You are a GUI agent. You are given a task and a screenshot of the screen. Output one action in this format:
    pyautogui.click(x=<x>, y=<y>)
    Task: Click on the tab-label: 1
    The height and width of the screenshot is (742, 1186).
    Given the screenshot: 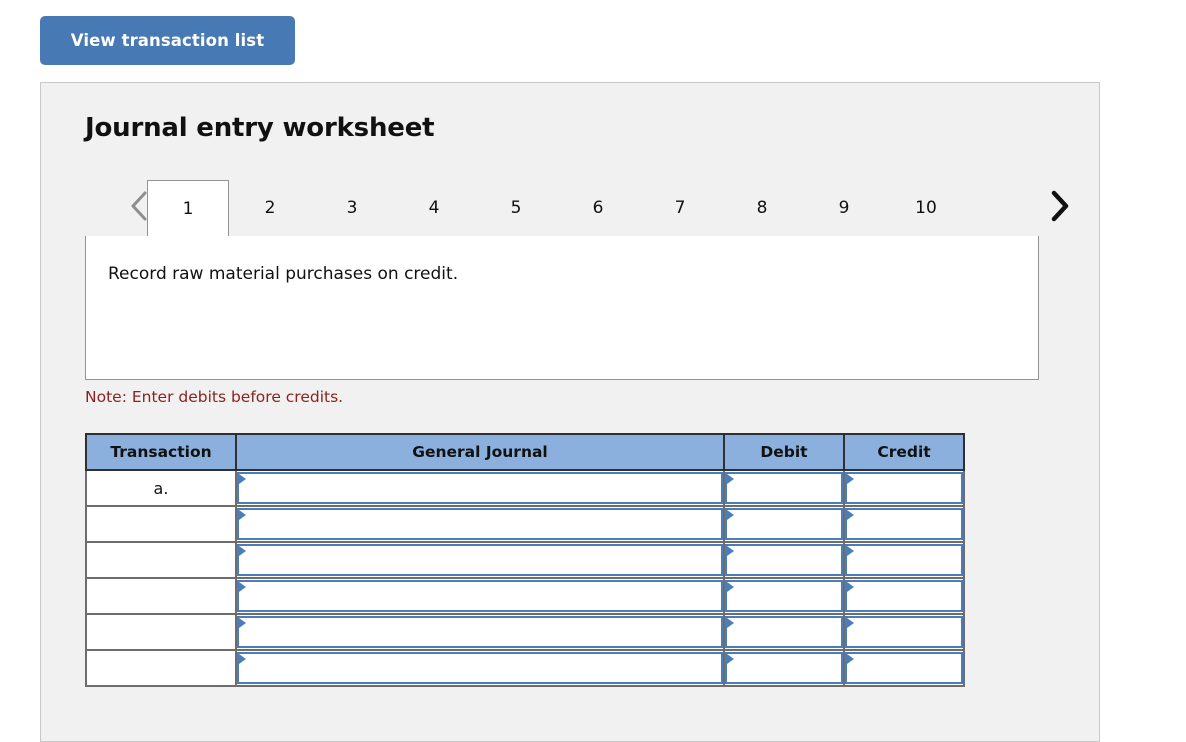 What is the action you would take?
    pyautogui.click(x=188, y=208)
    